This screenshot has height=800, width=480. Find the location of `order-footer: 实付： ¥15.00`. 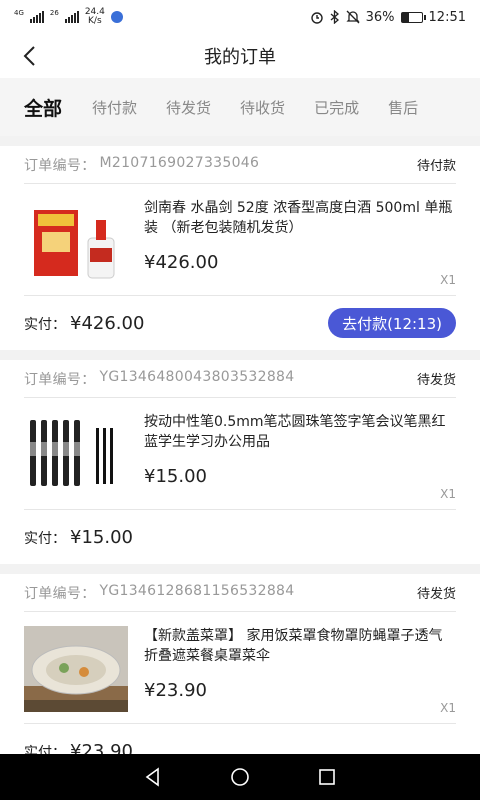

order-footer: 实付： ¥15.00 is located at coordinates (240, 537).